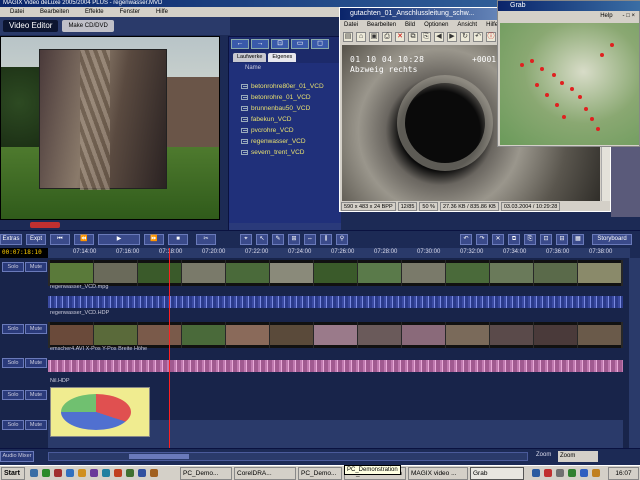 This screenshot has width=640, height=480. I want to click on grab-menu-help: Help, so click(606, 16).